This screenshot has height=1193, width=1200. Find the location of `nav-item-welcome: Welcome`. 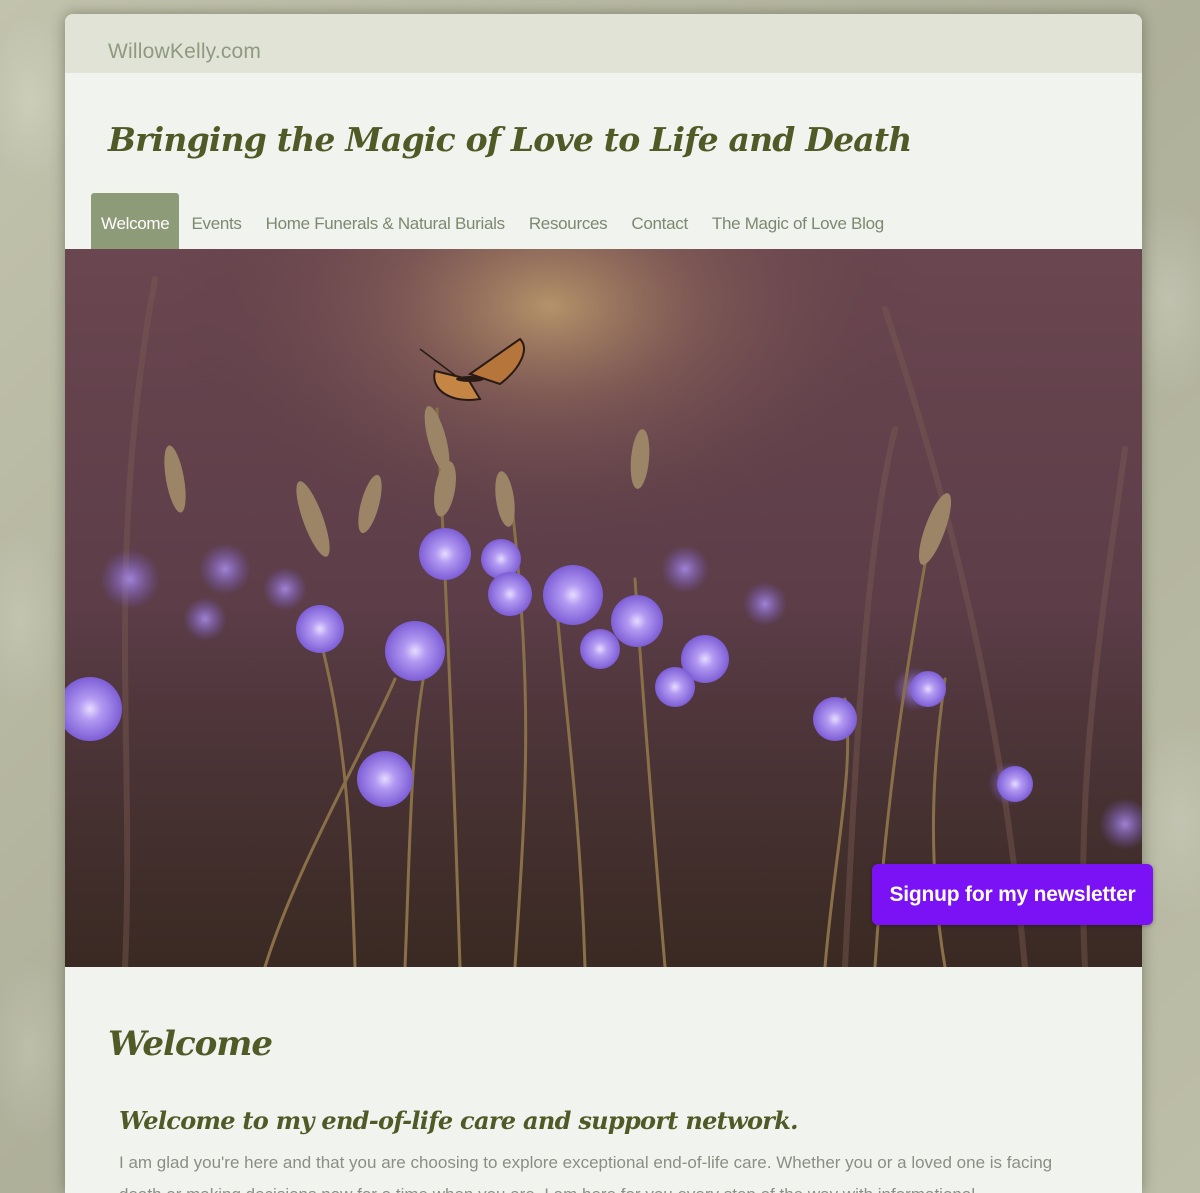

nav-item-welcome: Welcome is located at coordinates (135, 221).